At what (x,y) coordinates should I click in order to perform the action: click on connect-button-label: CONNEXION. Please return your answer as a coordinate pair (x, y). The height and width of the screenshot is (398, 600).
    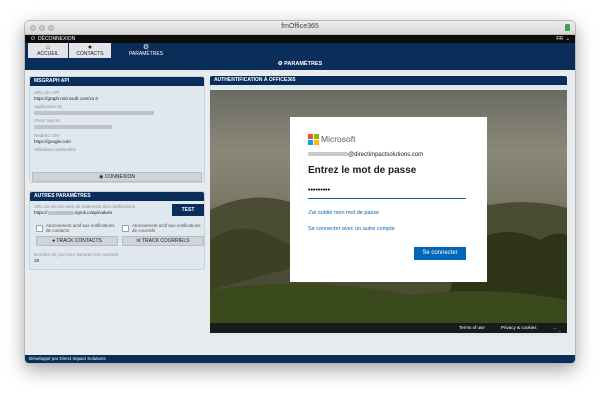
    Looking at the image, I should click on (120, 177).